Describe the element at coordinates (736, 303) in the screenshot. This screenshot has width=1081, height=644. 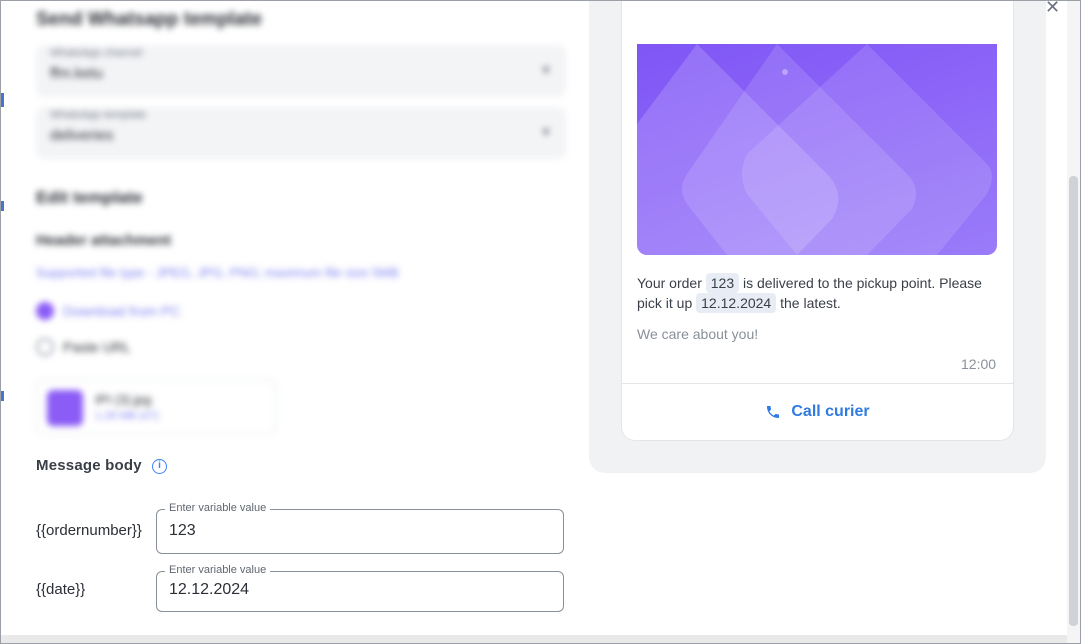
I see `date-chip: 12.12.2024` at that location.